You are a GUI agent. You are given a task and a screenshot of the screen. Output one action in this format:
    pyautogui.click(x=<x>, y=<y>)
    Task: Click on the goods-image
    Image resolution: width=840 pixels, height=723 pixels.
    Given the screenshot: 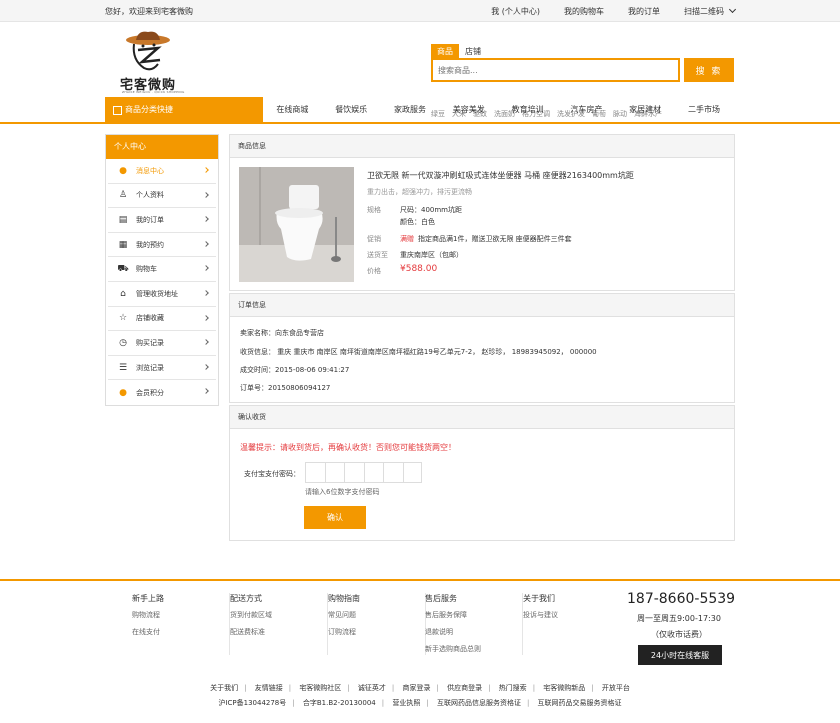 What is the action you would take?
    pyautogui.click(x=296, y=224)
    